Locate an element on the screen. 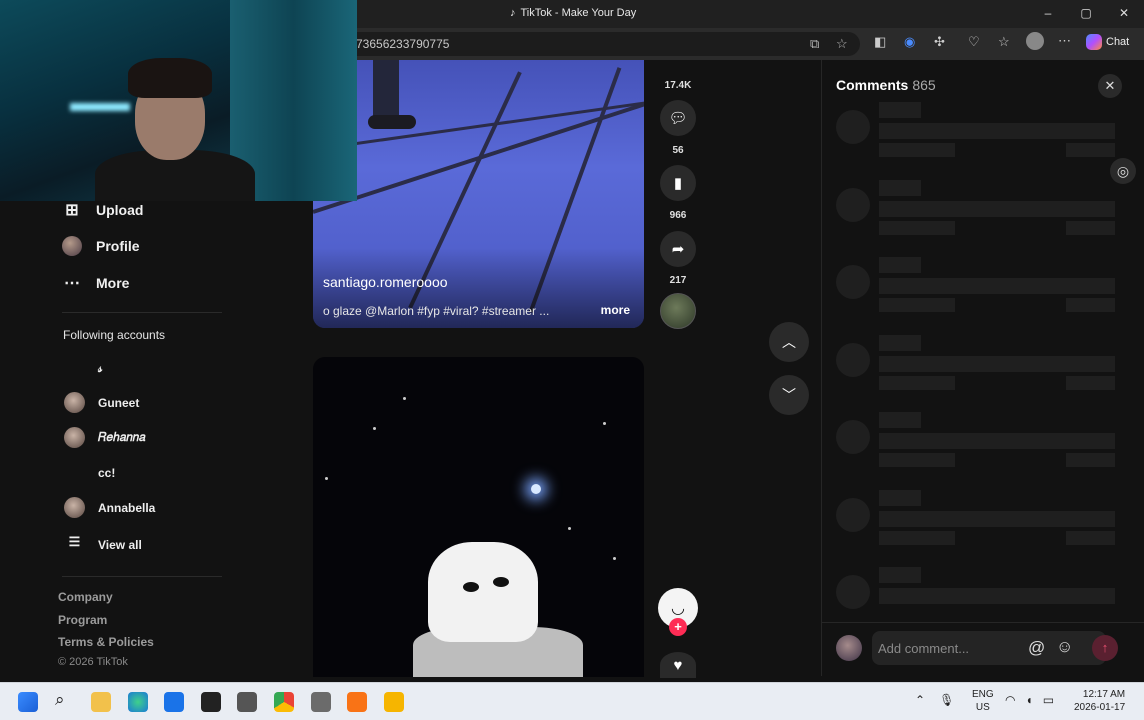 This screenshot has width=1144, height=720. mention-icon: @ is located at coordinates (1036, 648).